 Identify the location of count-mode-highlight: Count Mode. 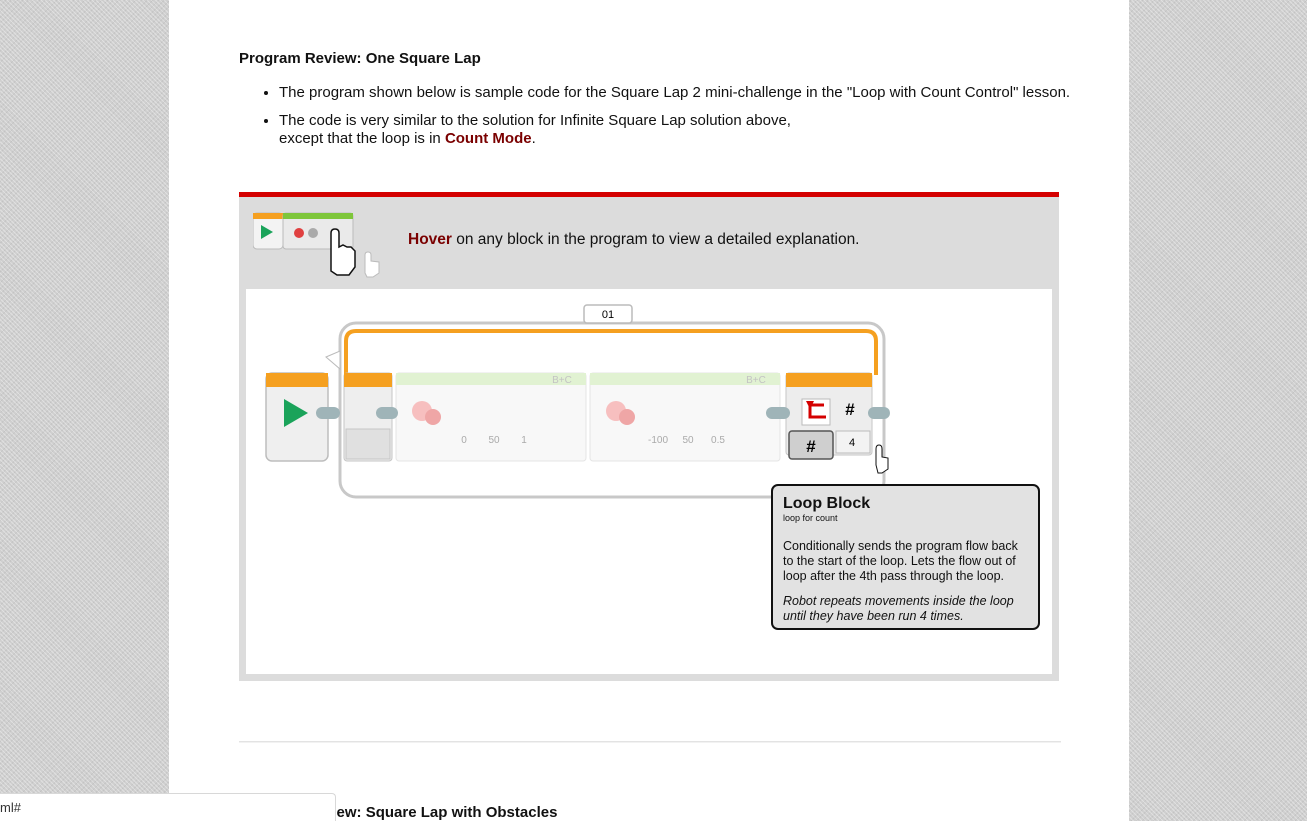
(488, 138).